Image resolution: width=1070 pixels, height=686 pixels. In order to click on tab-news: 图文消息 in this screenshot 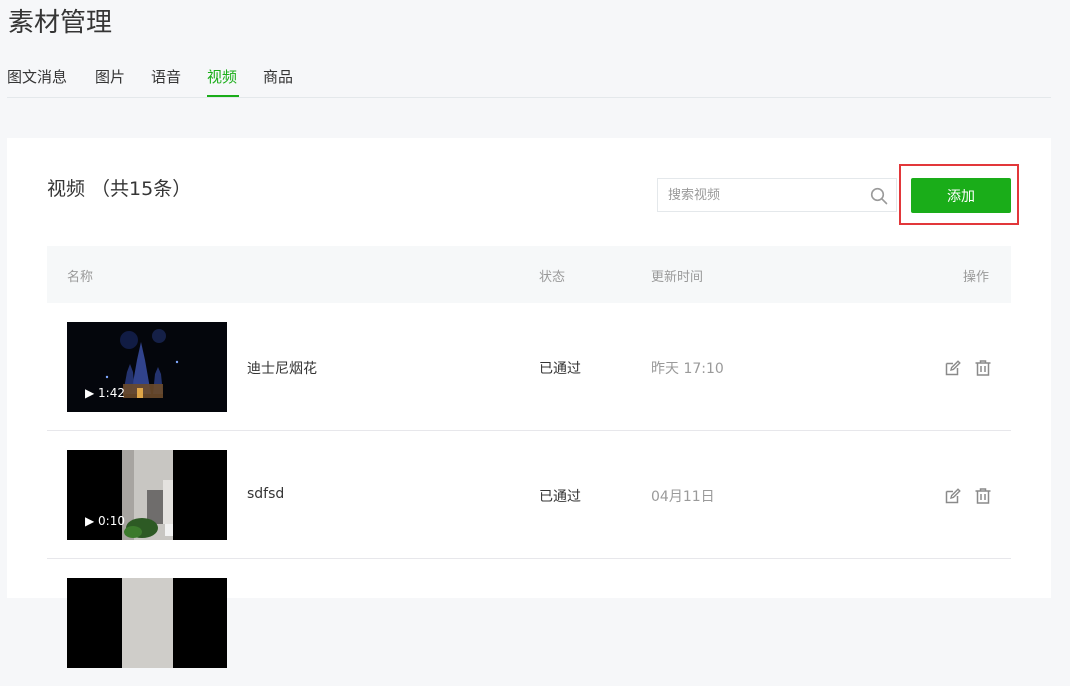, I will do `click(37, 77)`.